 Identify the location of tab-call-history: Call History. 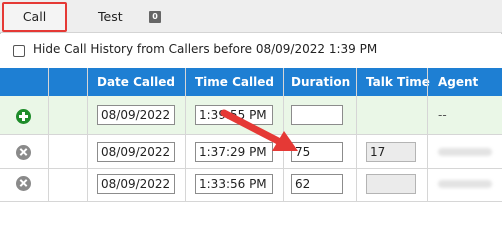
(34, 26).